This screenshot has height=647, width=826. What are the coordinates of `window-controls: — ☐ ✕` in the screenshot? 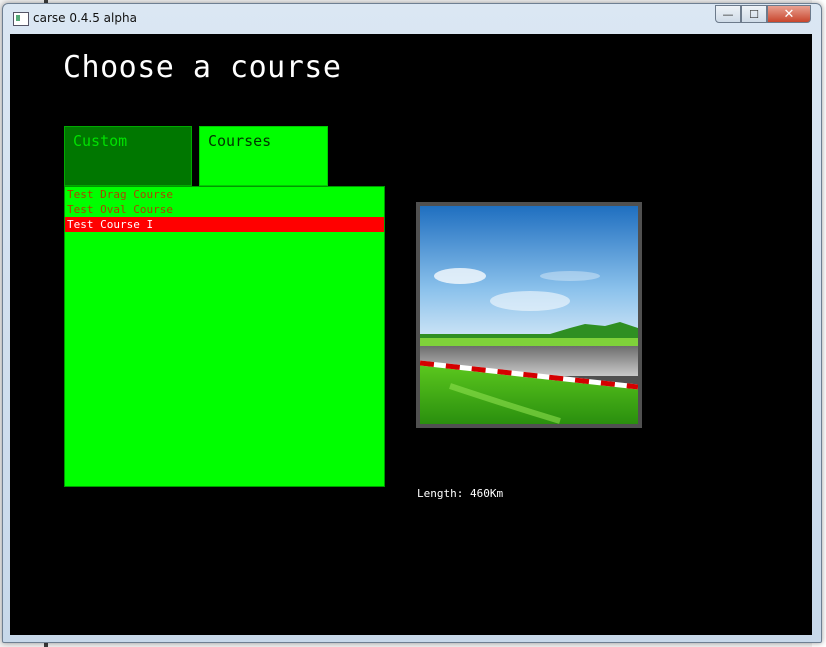 It's located at (763, 14).